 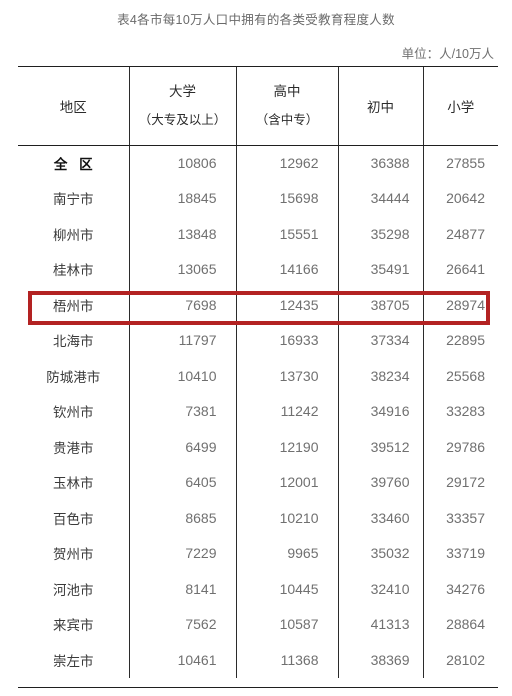 What do you see at coordinates (380, 660) in the screenshot?
I see `cell-junior-high: 38369` at bounding box center [380, 660].